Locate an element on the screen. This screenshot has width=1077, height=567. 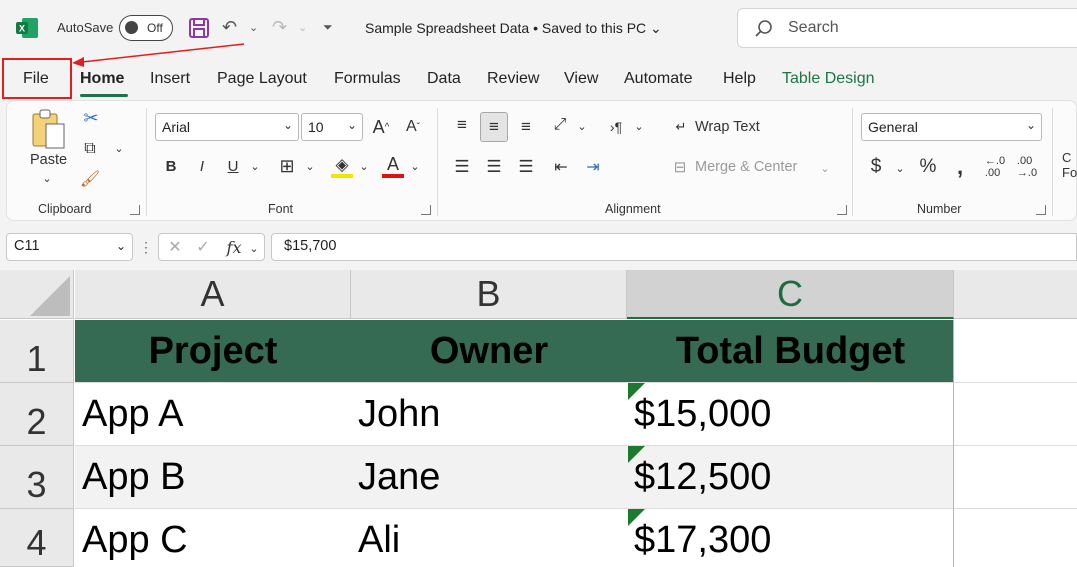
cell-b3: Jane is located at coordinates (489, 477).